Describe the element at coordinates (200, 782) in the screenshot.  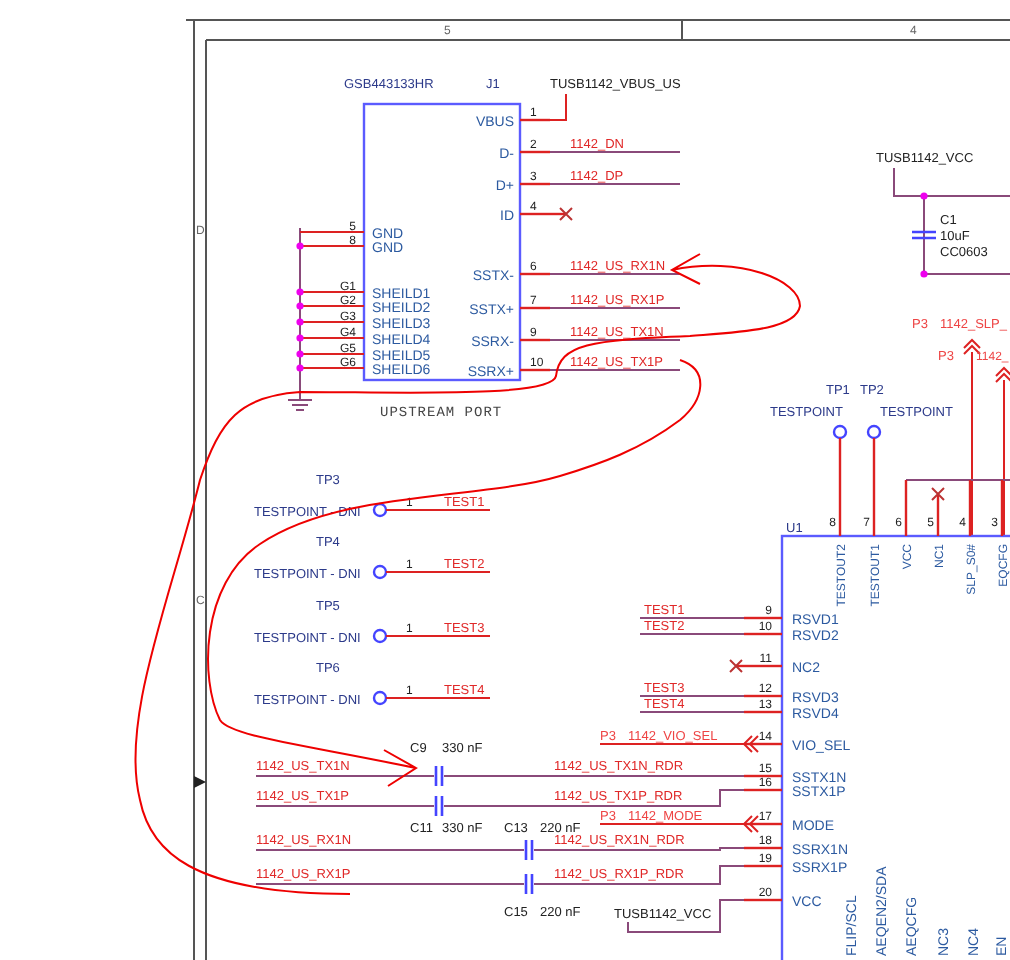
I see `arrow-icon` at that location.